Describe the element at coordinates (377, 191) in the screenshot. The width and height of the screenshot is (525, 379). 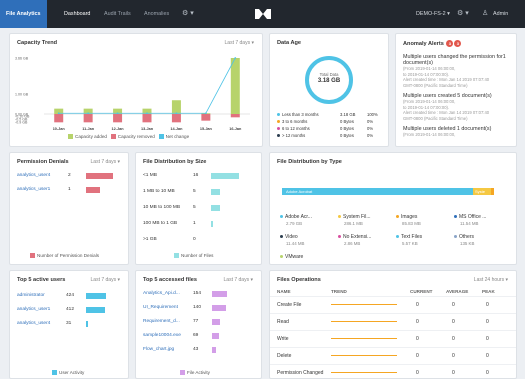
I see `type-bar-adobe: Adobe Acrobat` at that location.